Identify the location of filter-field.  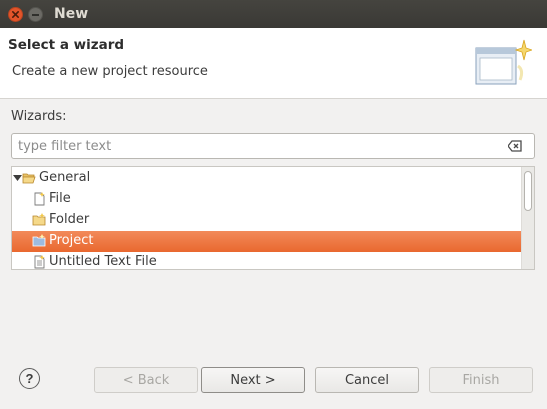
(273, 146).